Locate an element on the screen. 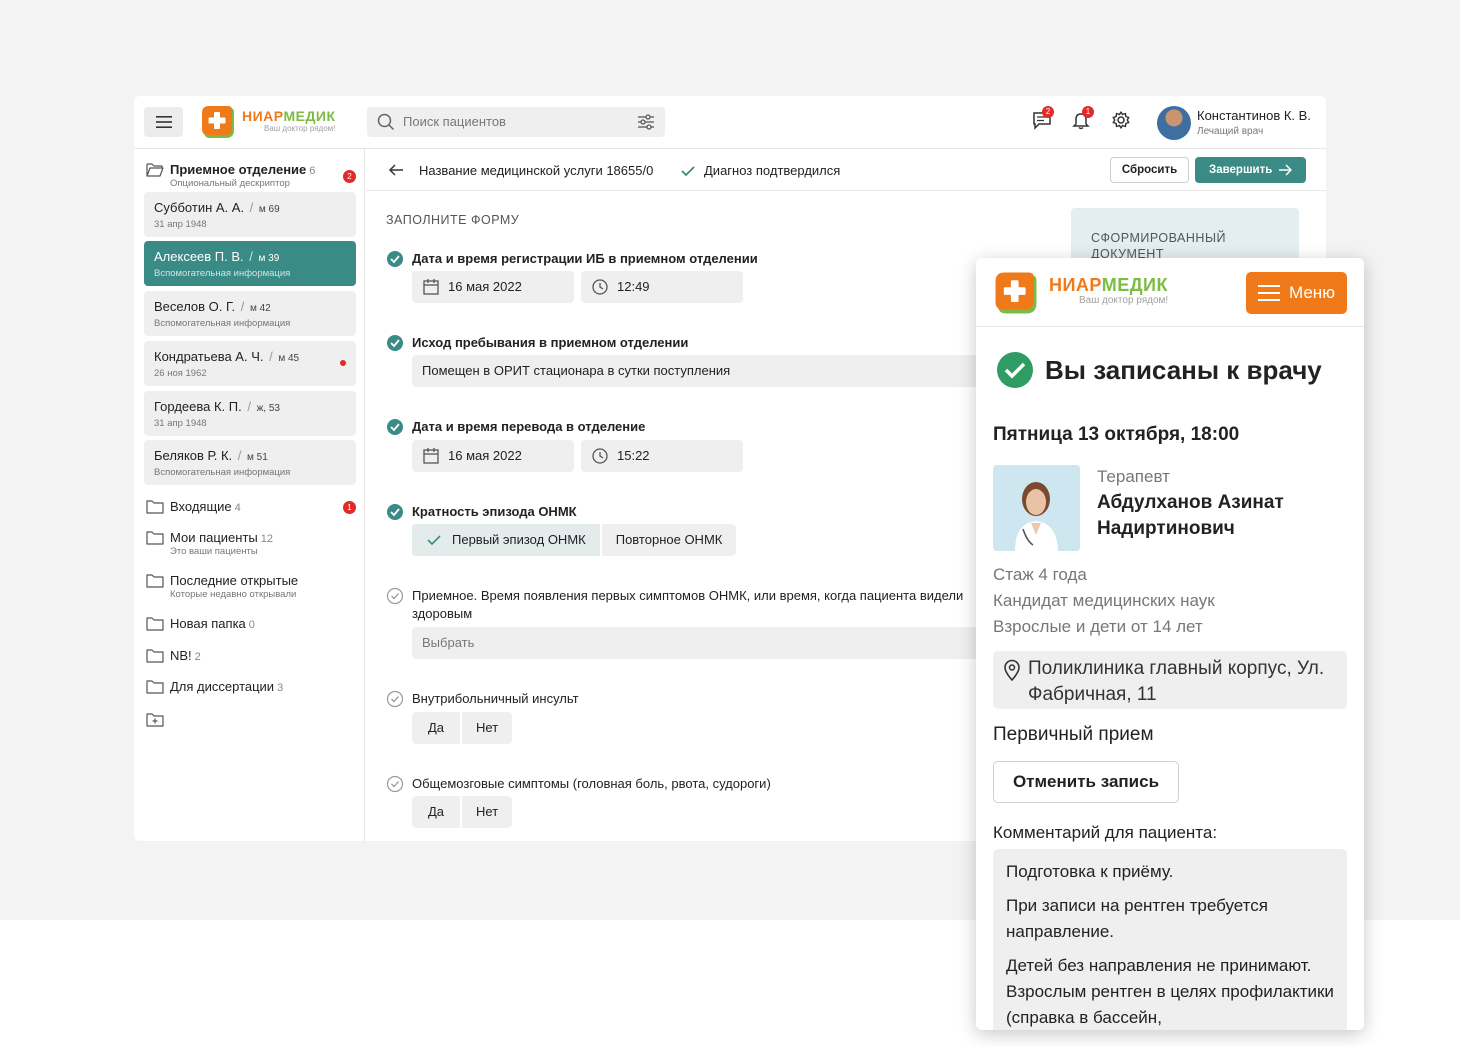 This screenshot has width=1460, height=1046. brand-name-part2: МЕДИК is located at coordinates (309, 116).